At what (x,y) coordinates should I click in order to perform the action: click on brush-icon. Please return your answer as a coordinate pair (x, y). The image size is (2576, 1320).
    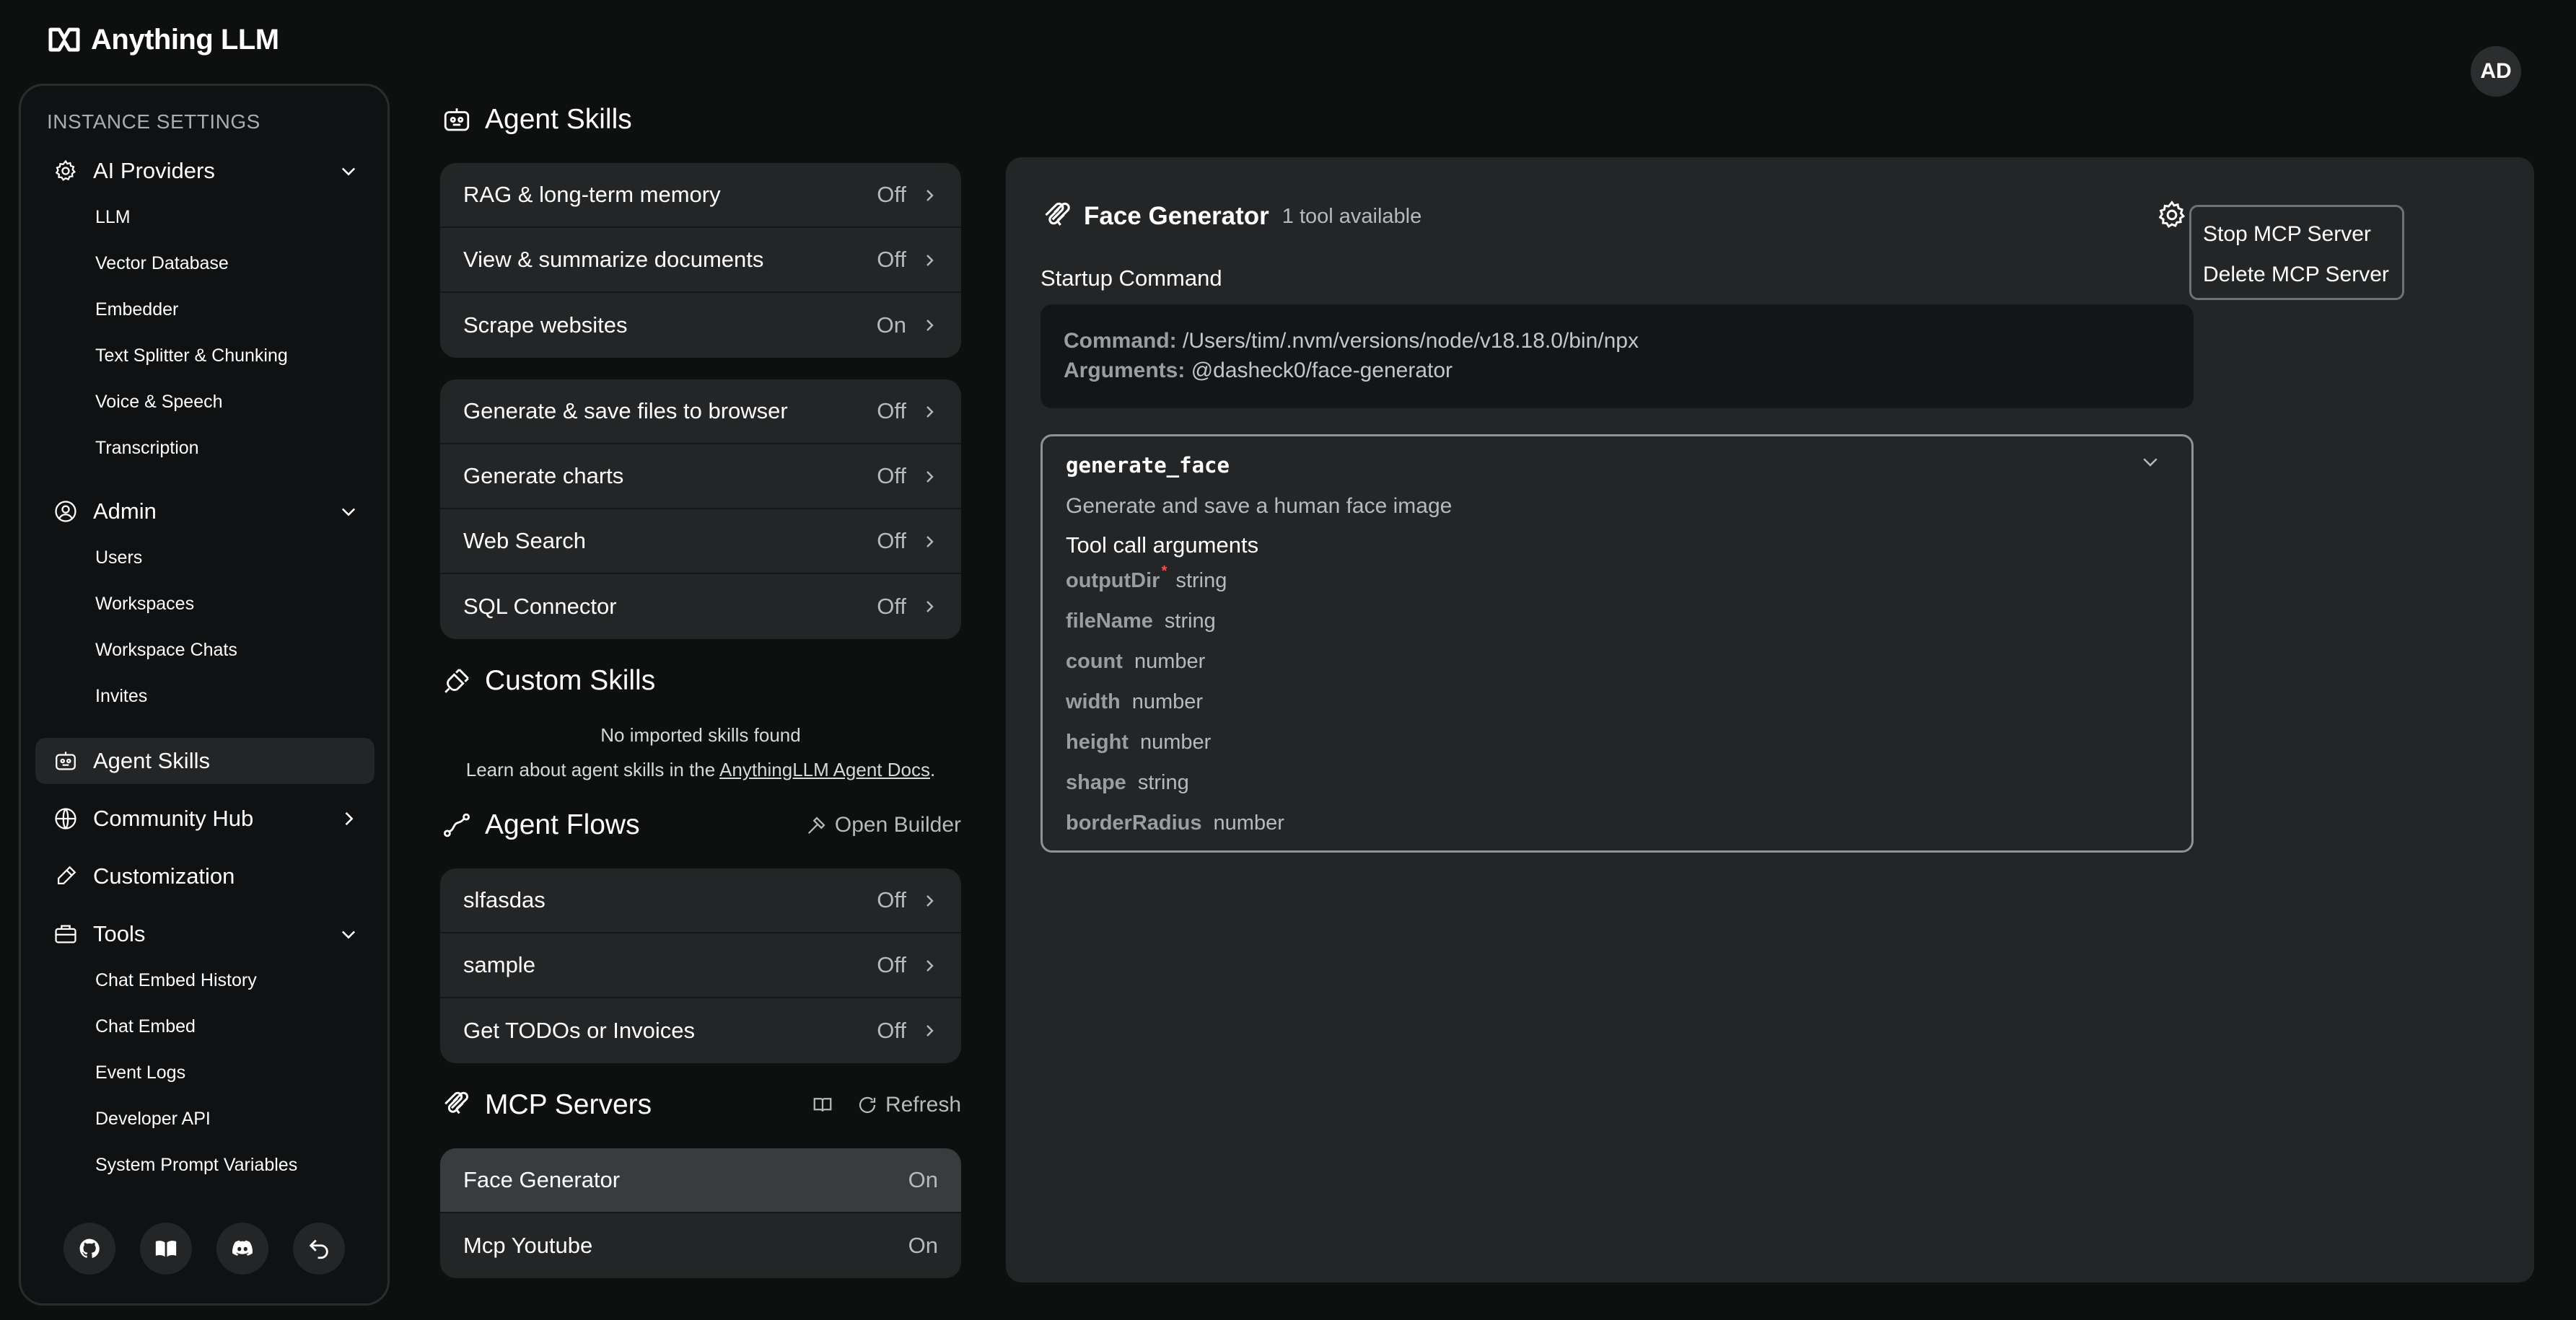
    Looking at the image, I should click on (66, 876).